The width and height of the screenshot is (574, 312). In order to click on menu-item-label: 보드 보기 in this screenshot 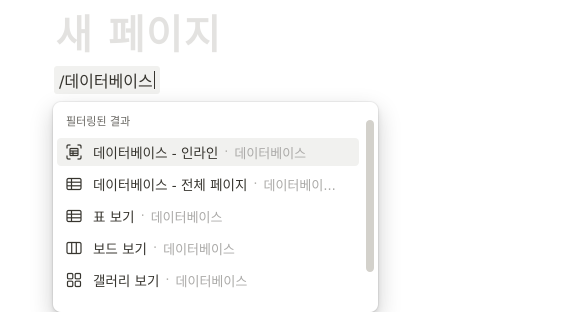, I will do `click(120, 250)`.